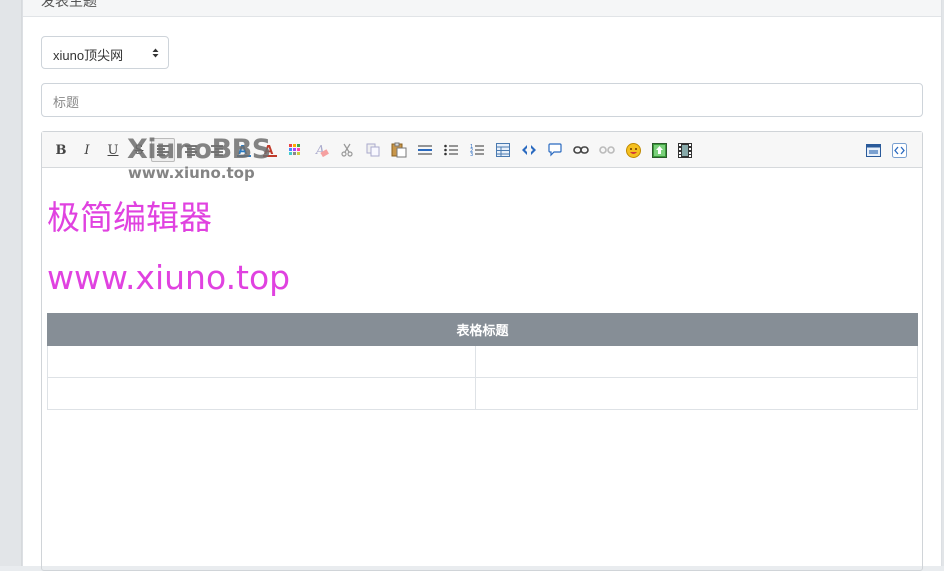 This screenshot has height=571, width=944. I want to click on align-center-button, so click(191, 150).